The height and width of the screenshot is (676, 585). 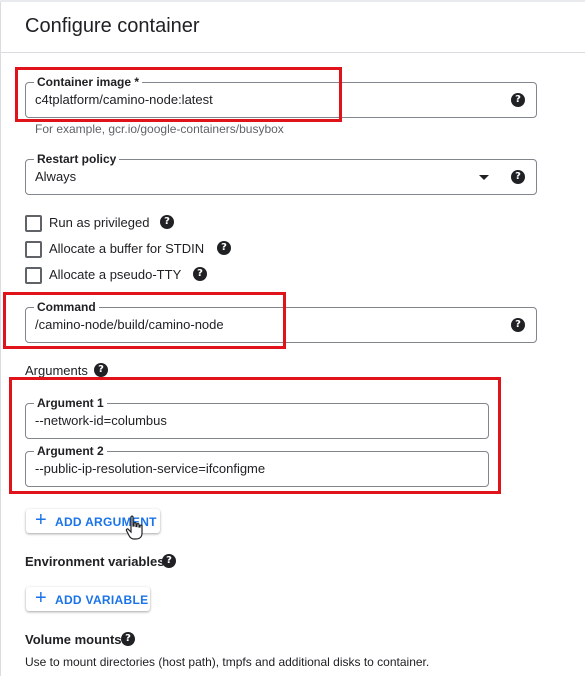 I want to click on checkbox-run-privileged: Run as privileged ?, so click(x=115, y=224).